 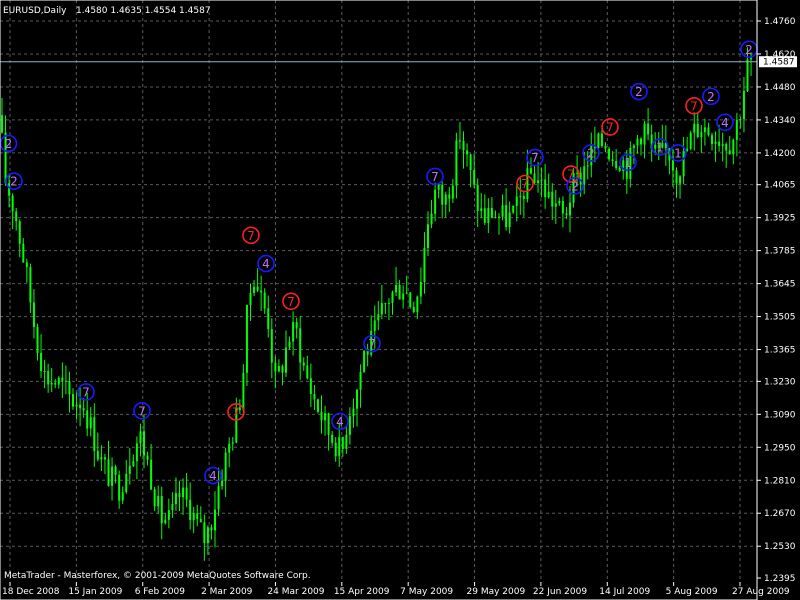 What do you see at coordinates (362, 592) in the screenshot?
I see `x-tick-label: 15 Apr 2009` at bounding box center [362, 592].